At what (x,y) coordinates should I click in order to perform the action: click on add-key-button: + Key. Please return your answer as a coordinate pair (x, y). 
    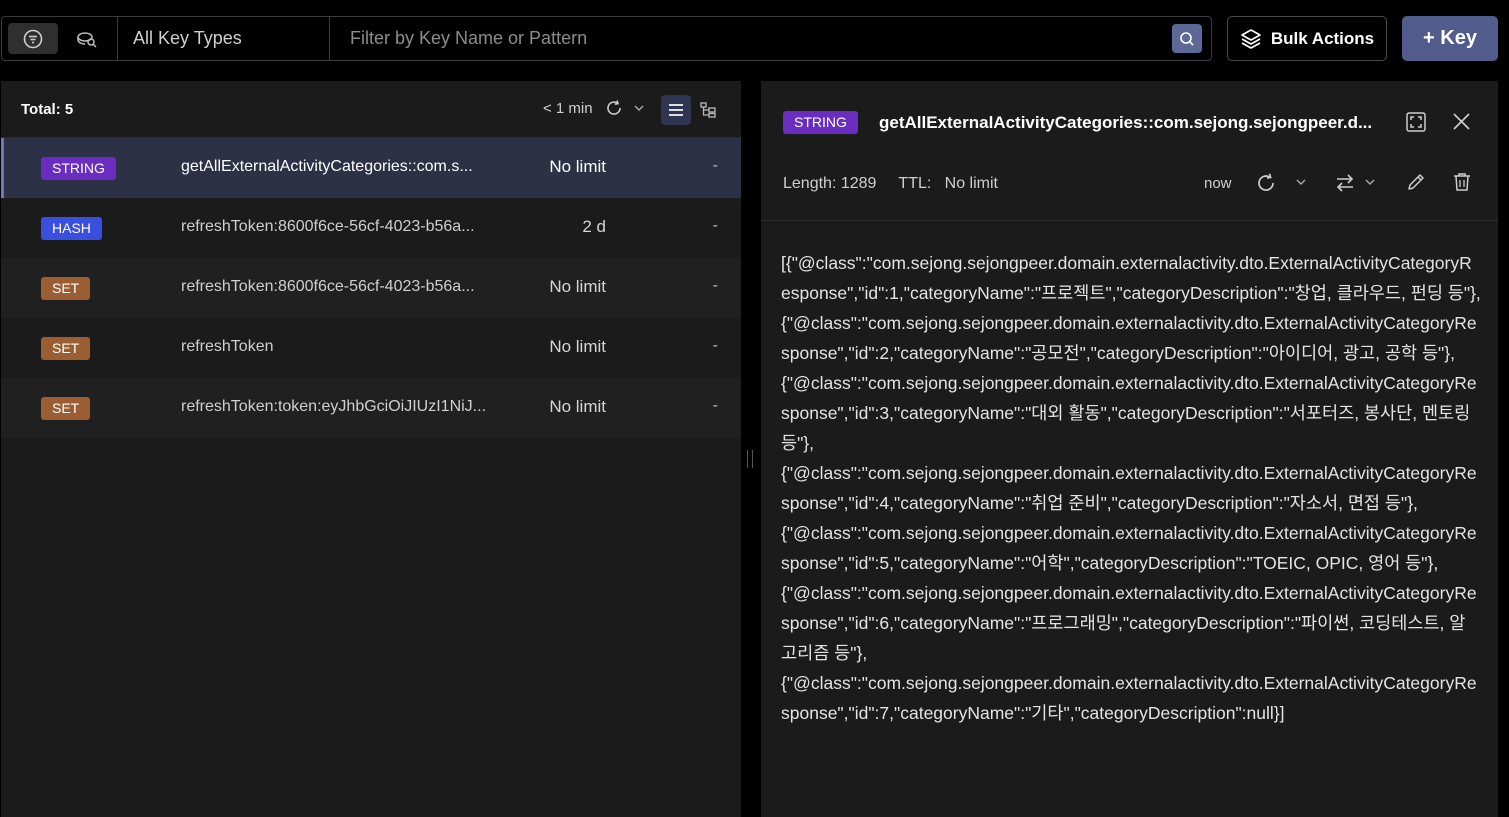
    Looking at the image, I should click on (1450, 38).